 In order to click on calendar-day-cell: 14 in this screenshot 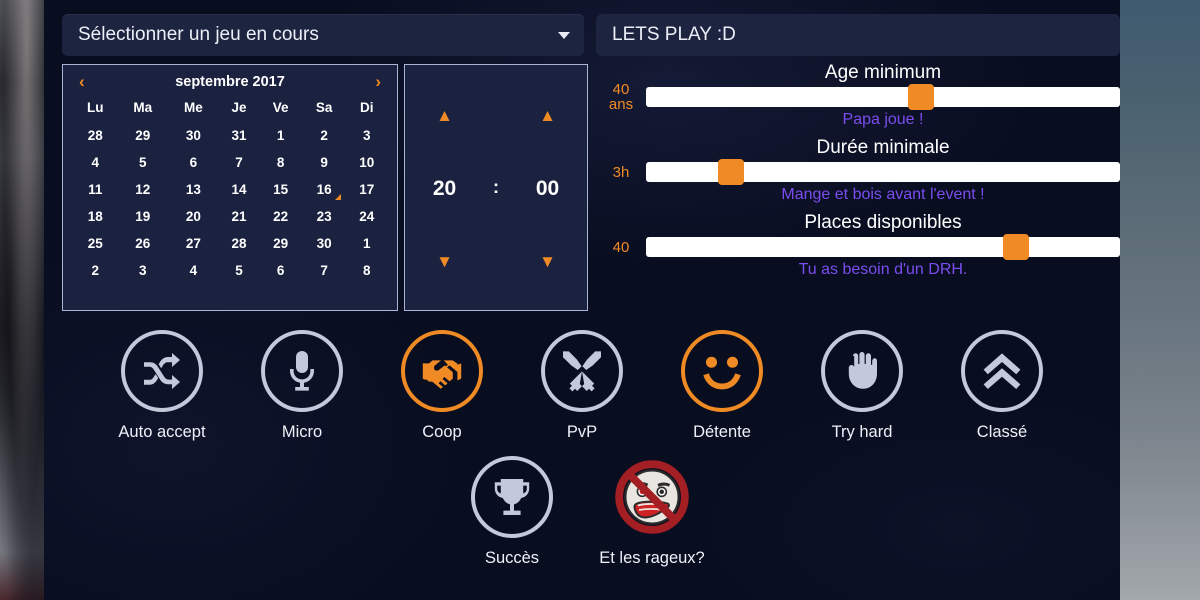, I will do `click(239, 189)`.